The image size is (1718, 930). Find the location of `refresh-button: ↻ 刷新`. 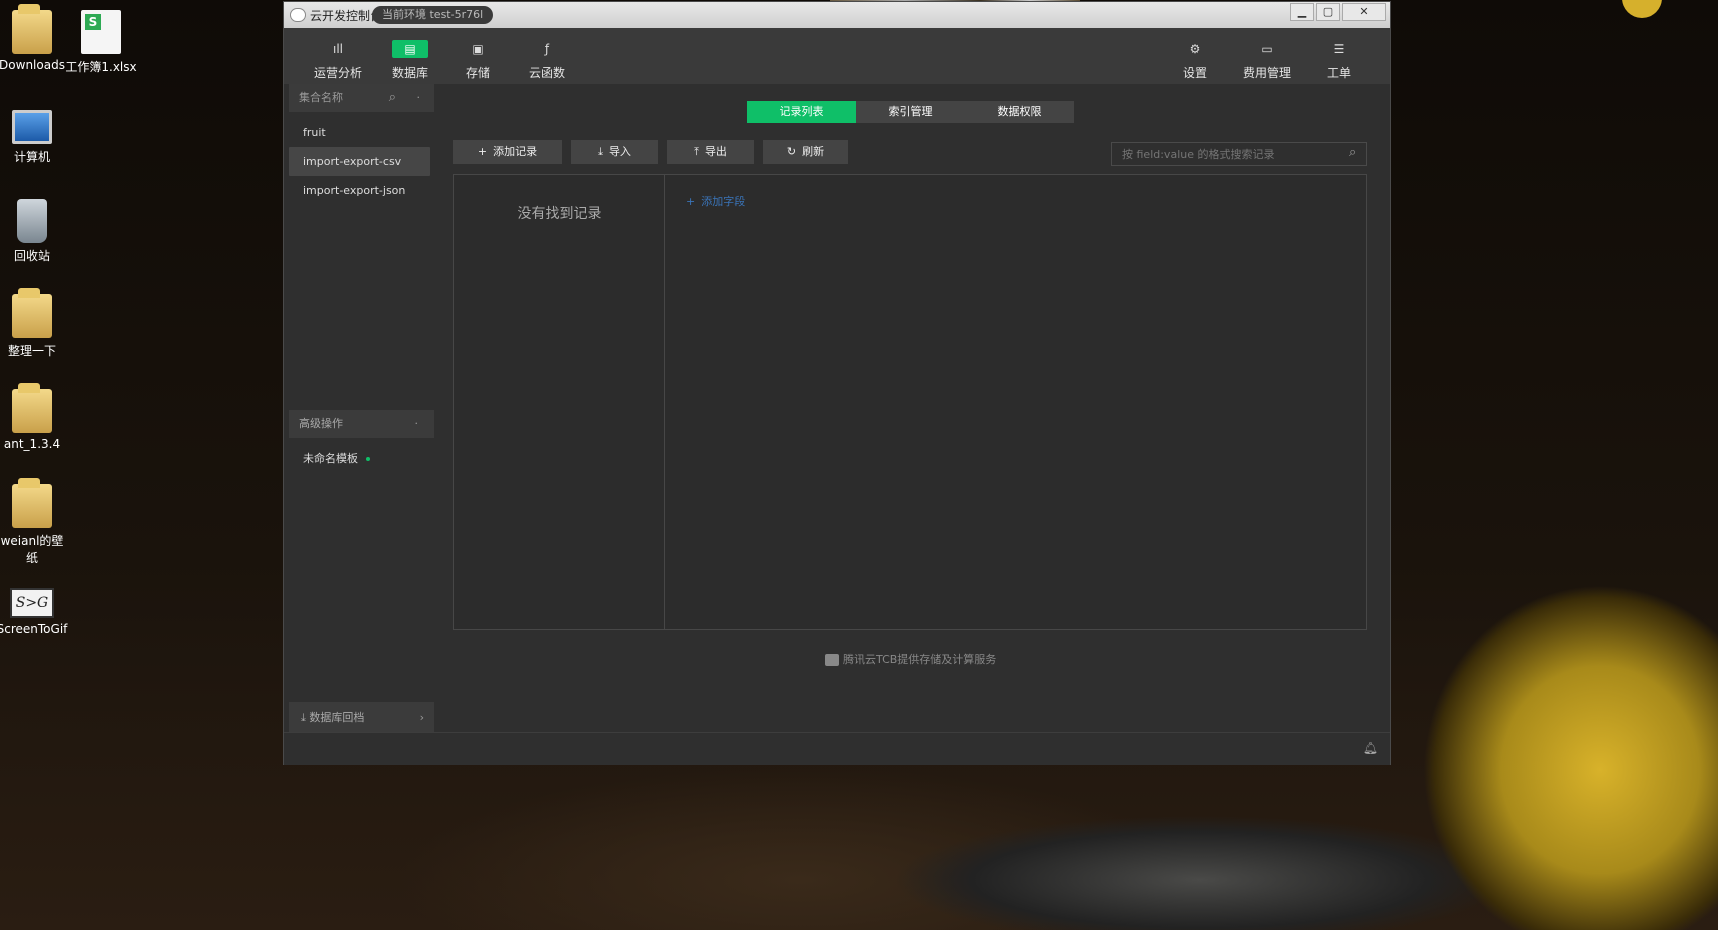

refresh-button: ↻ 刷新 is located at coordinates (805, 152).